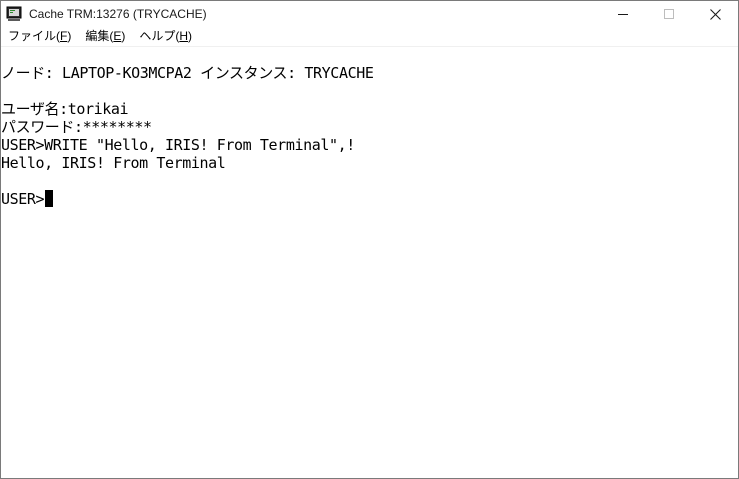 The width and height of the screenshot is (739, 479). I want to click on title-bar: Cache TRM:13276 (TRYCACHE), so click(369, 14).